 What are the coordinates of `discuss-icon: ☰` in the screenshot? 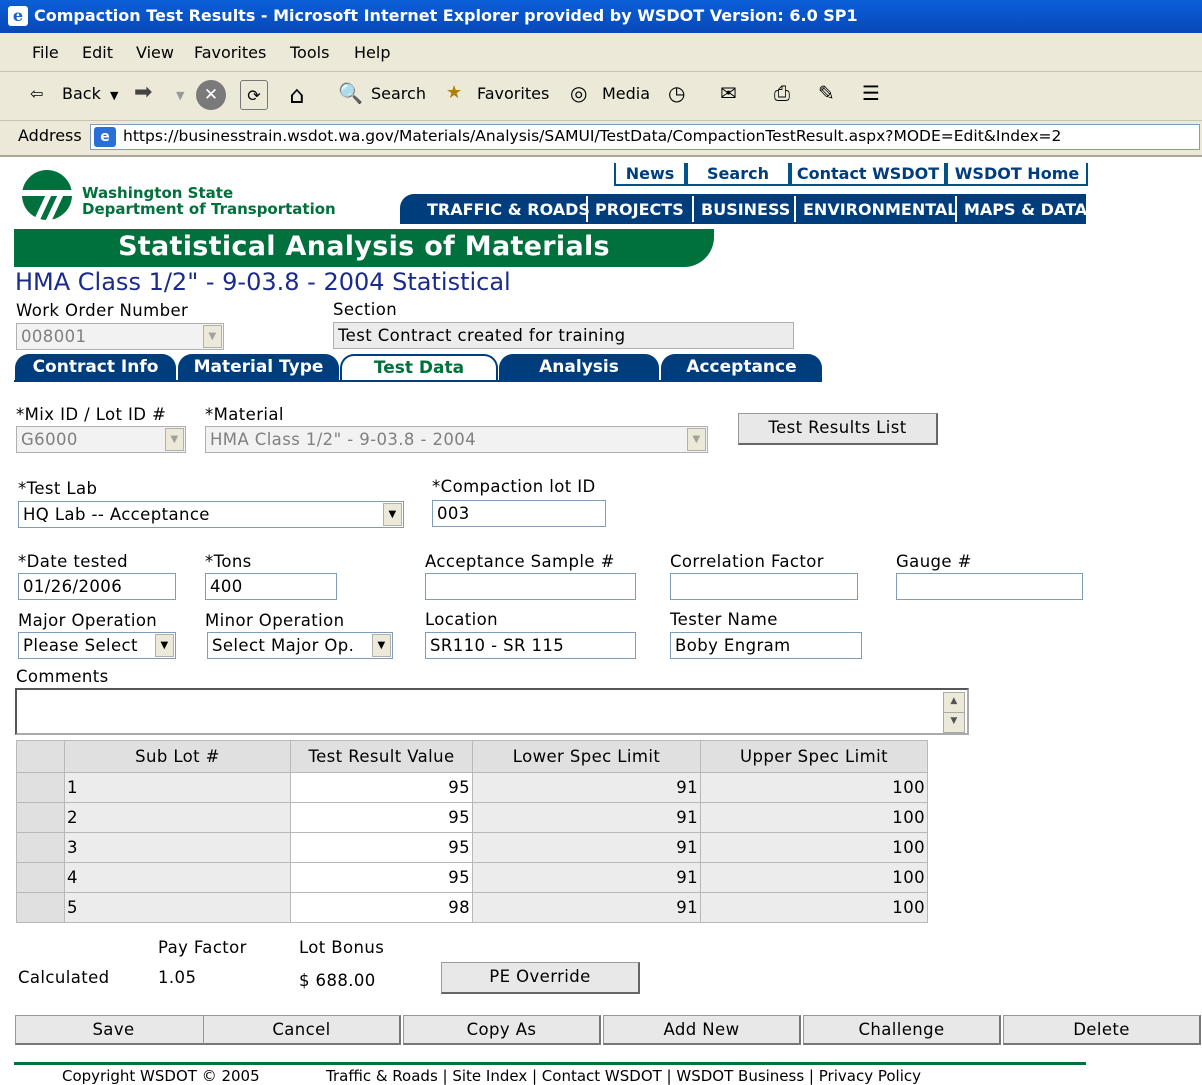 It's located at (871, 93).